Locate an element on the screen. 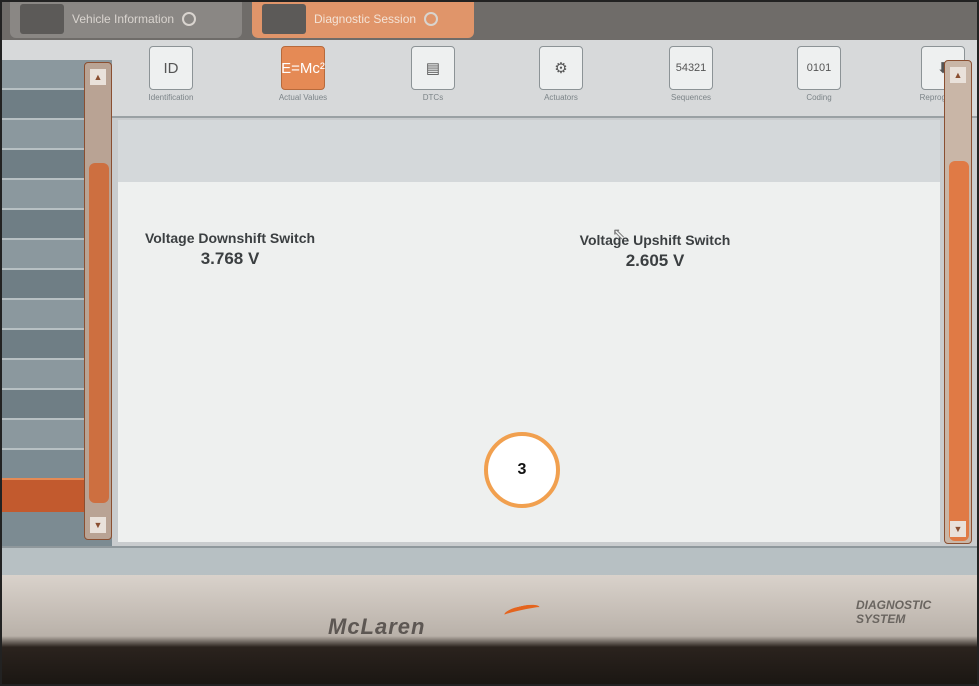 This screenshot has width=979, height=686. status-bar is located at coordinates (489, 560).